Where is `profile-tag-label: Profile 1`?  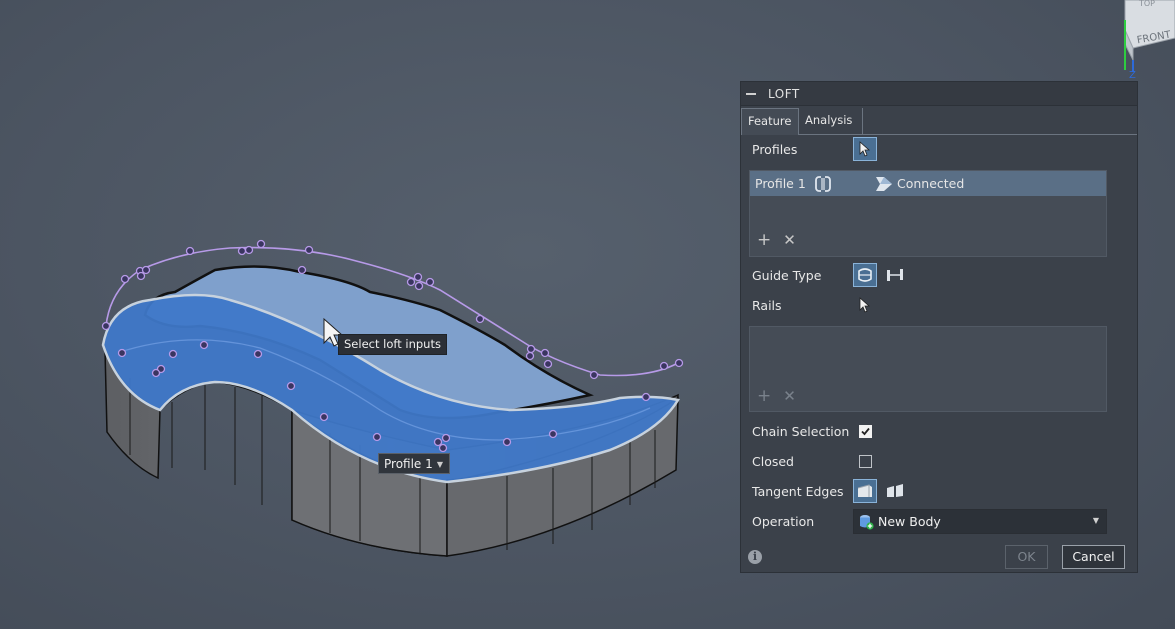
profile-tag-label: Profile 1 is located at coordinates (408, 464).